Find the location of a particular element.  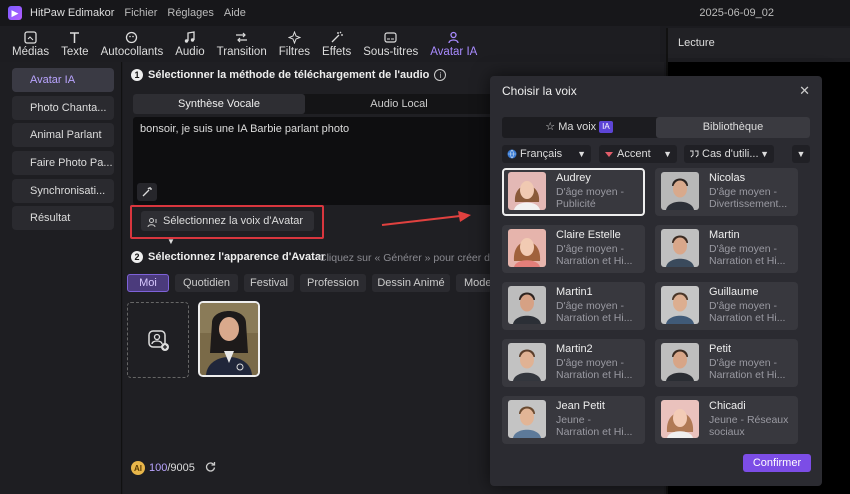

tool-filtres: Filtres is located at coordinates (294, 44).